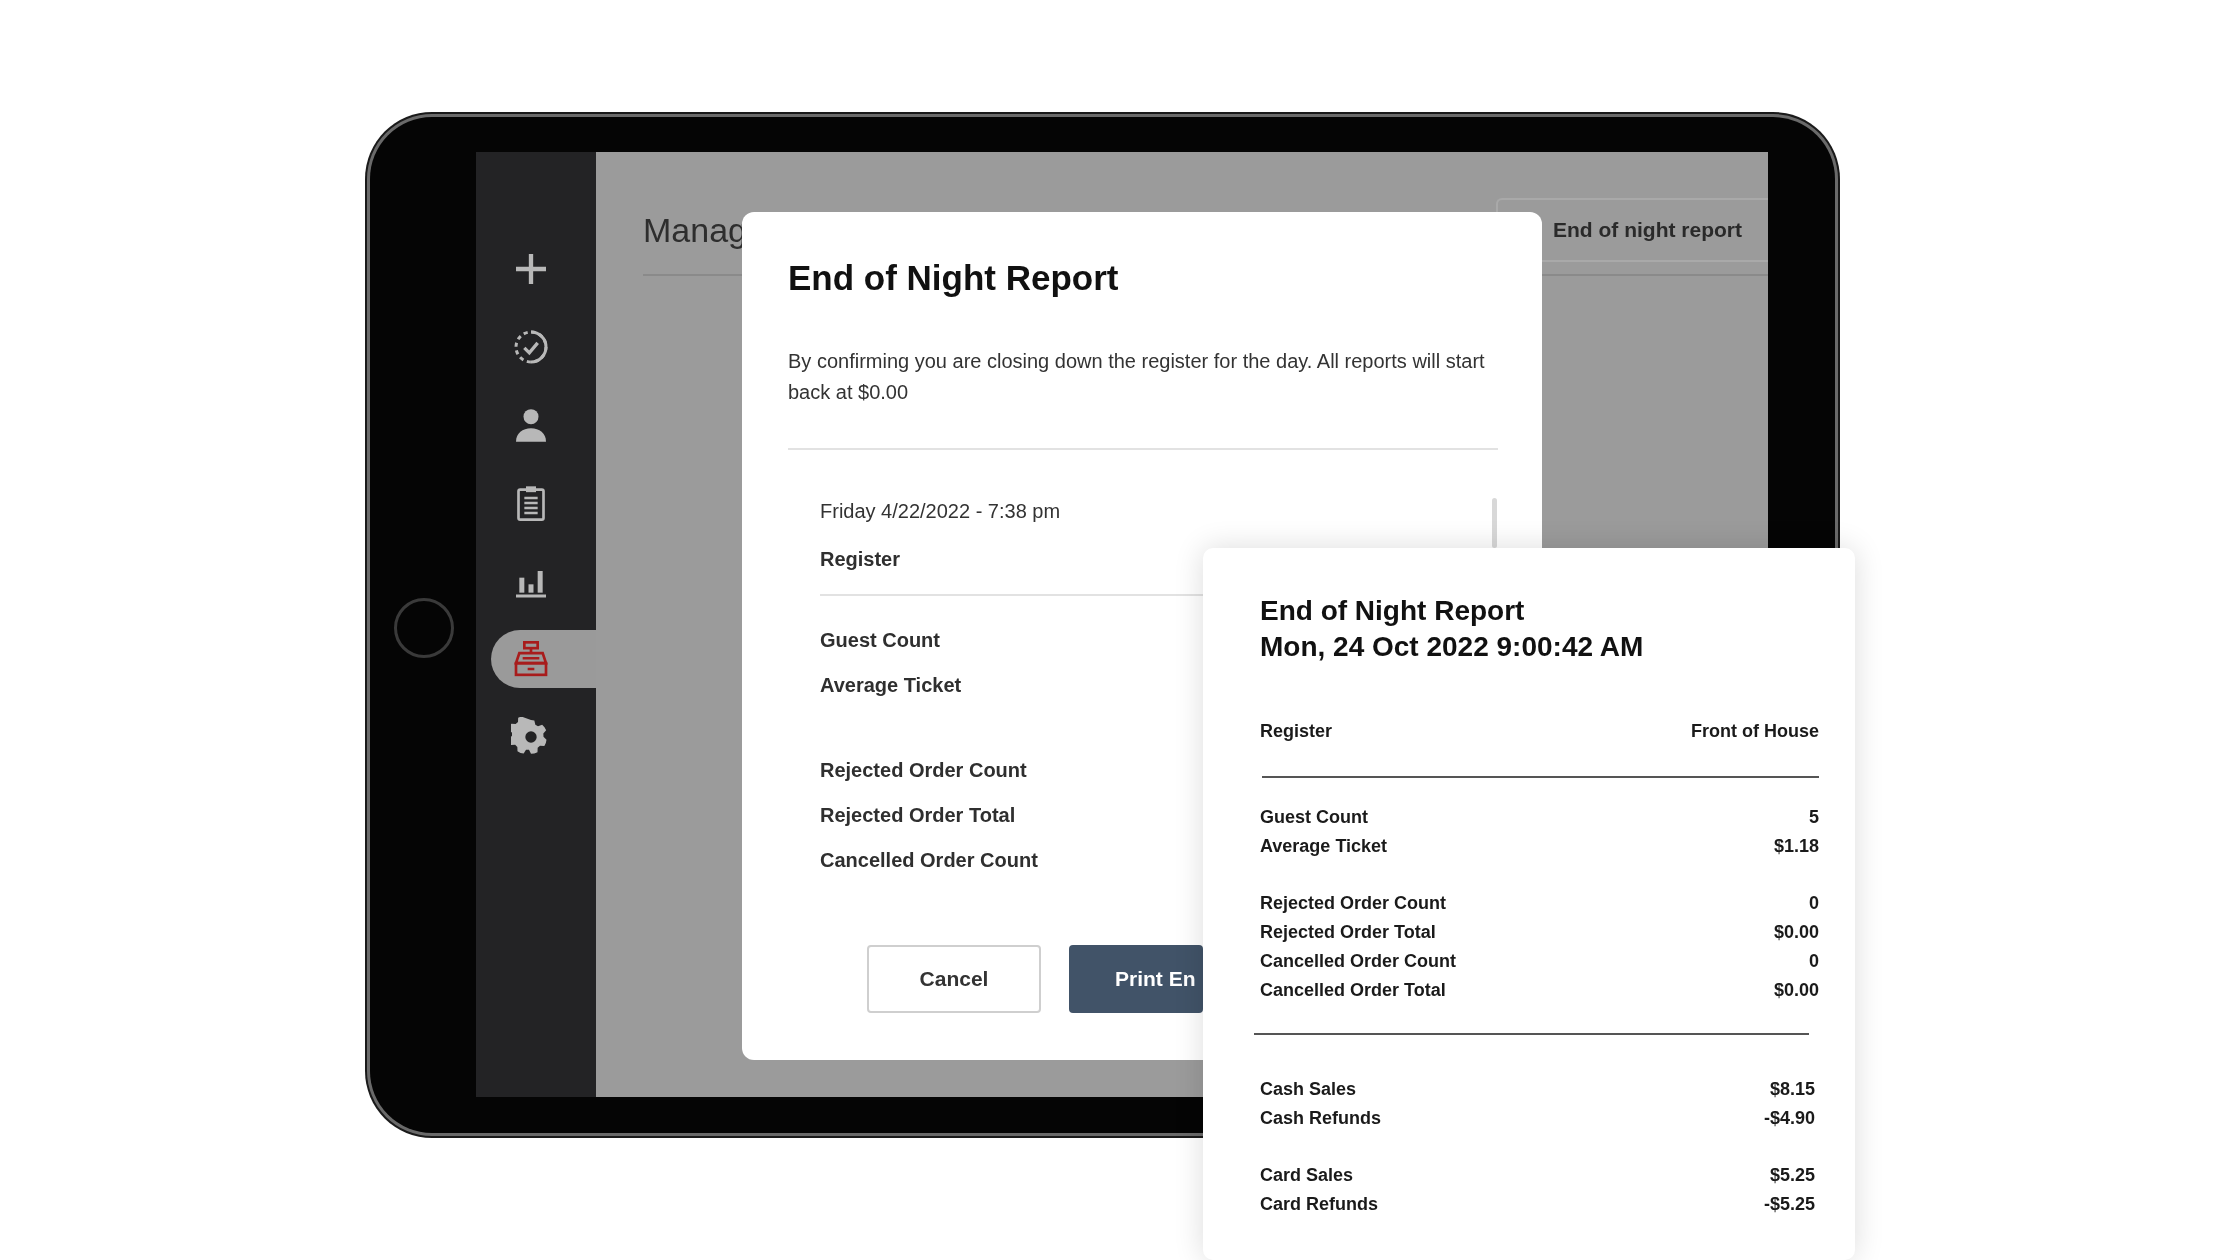 The image size is (2240, 1260). Describe the element at coordinates (1796, 846) in the screenshot. I see `stat-value: $1.18` at that location.